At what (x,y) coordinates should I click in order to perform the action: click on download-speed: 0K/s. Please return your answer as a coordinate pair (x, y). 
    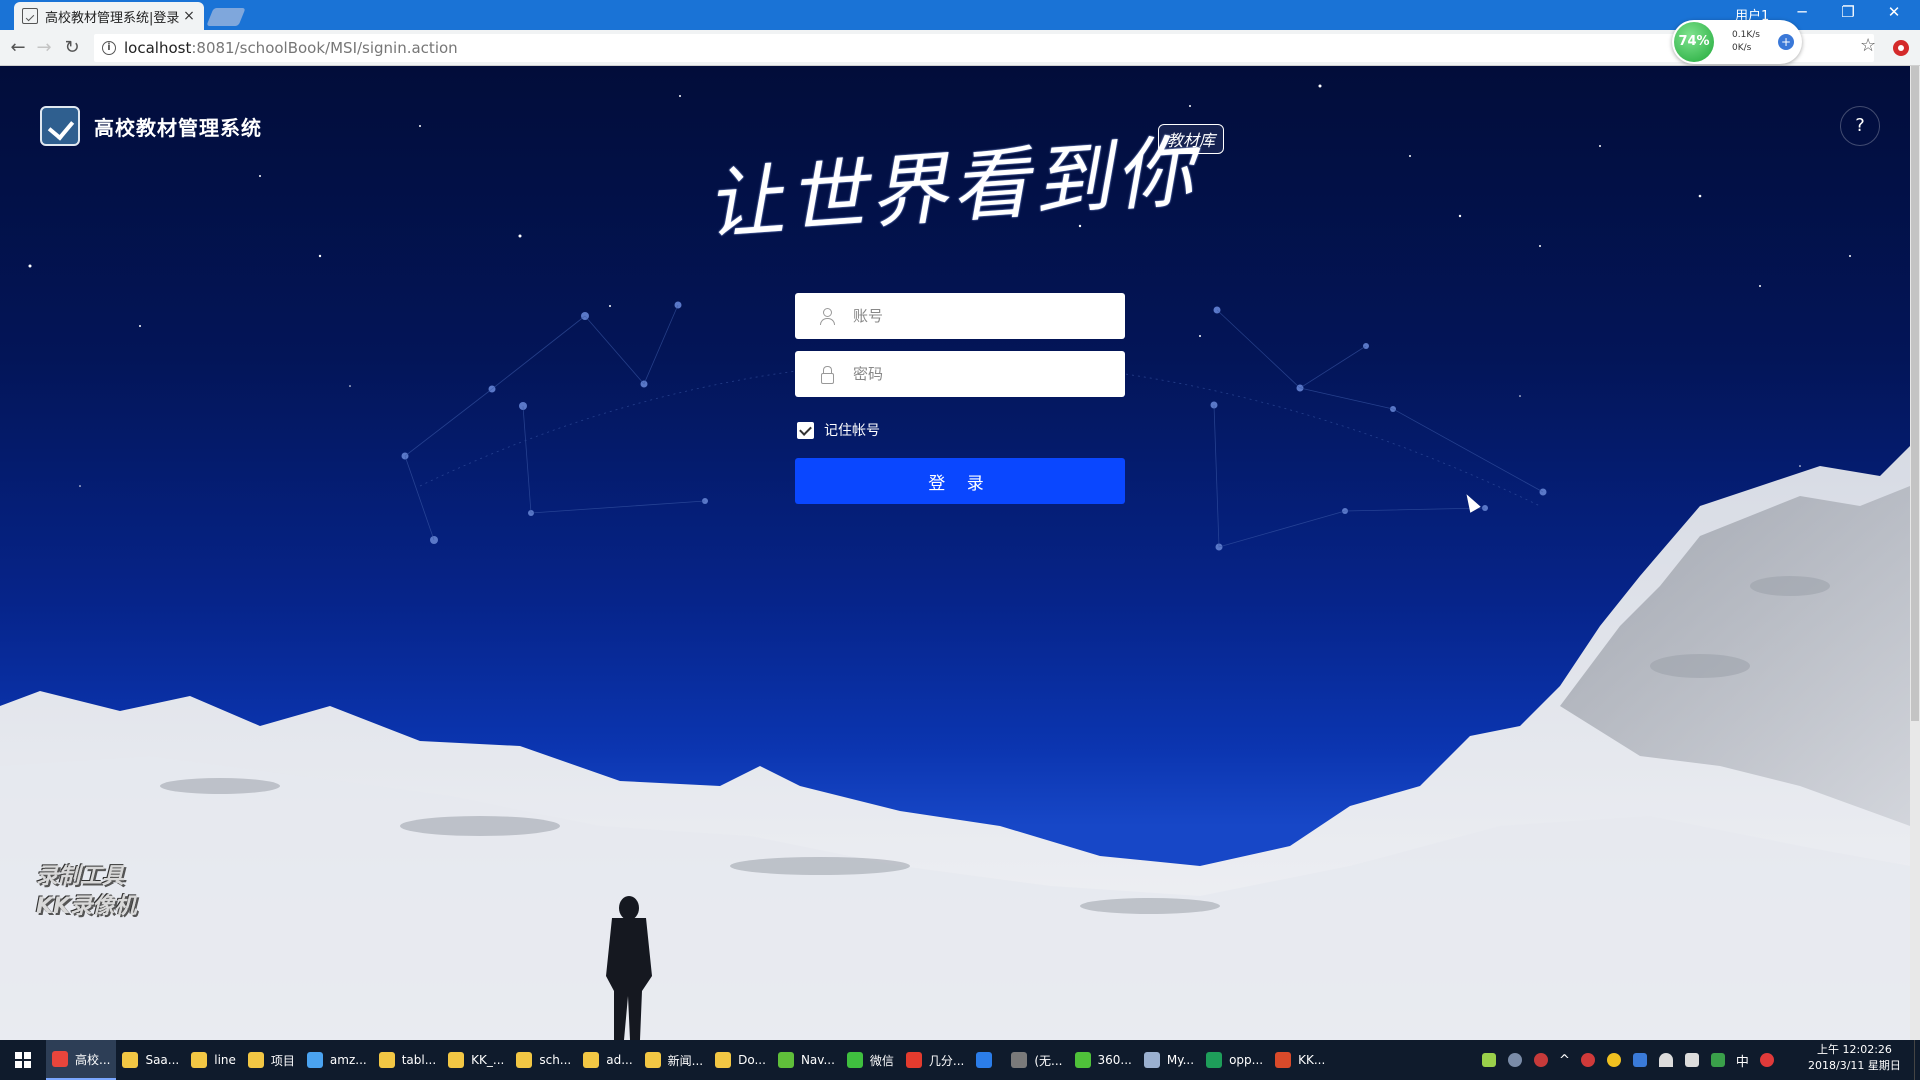
    Looking at the image, I should click on (1742, 48).